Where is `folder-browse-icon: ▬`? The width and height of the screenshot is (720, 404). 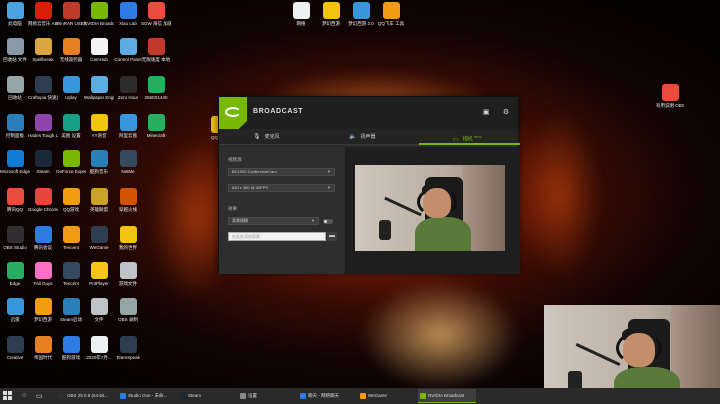 folder-browse-icon: ▬ is located at coordinates (332, 236).